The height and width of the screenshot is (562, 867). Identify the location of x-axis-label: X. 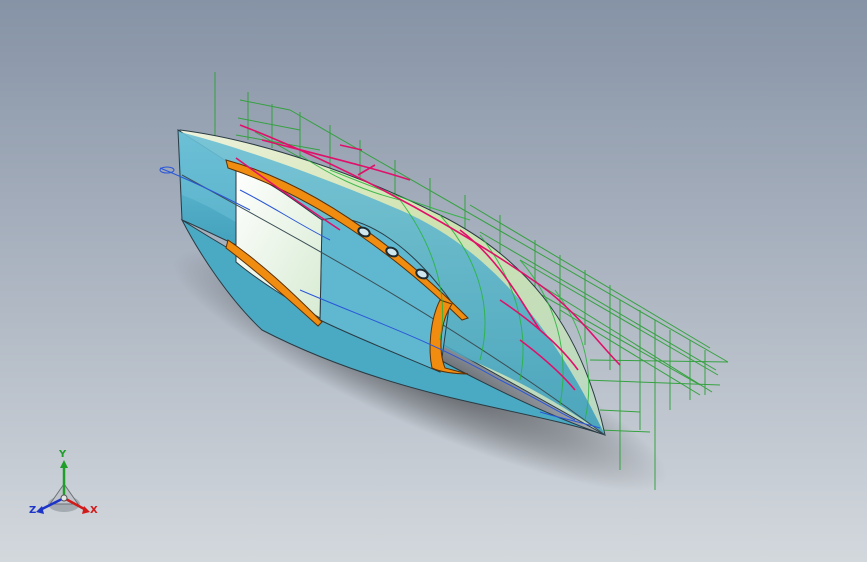
(94, 510).